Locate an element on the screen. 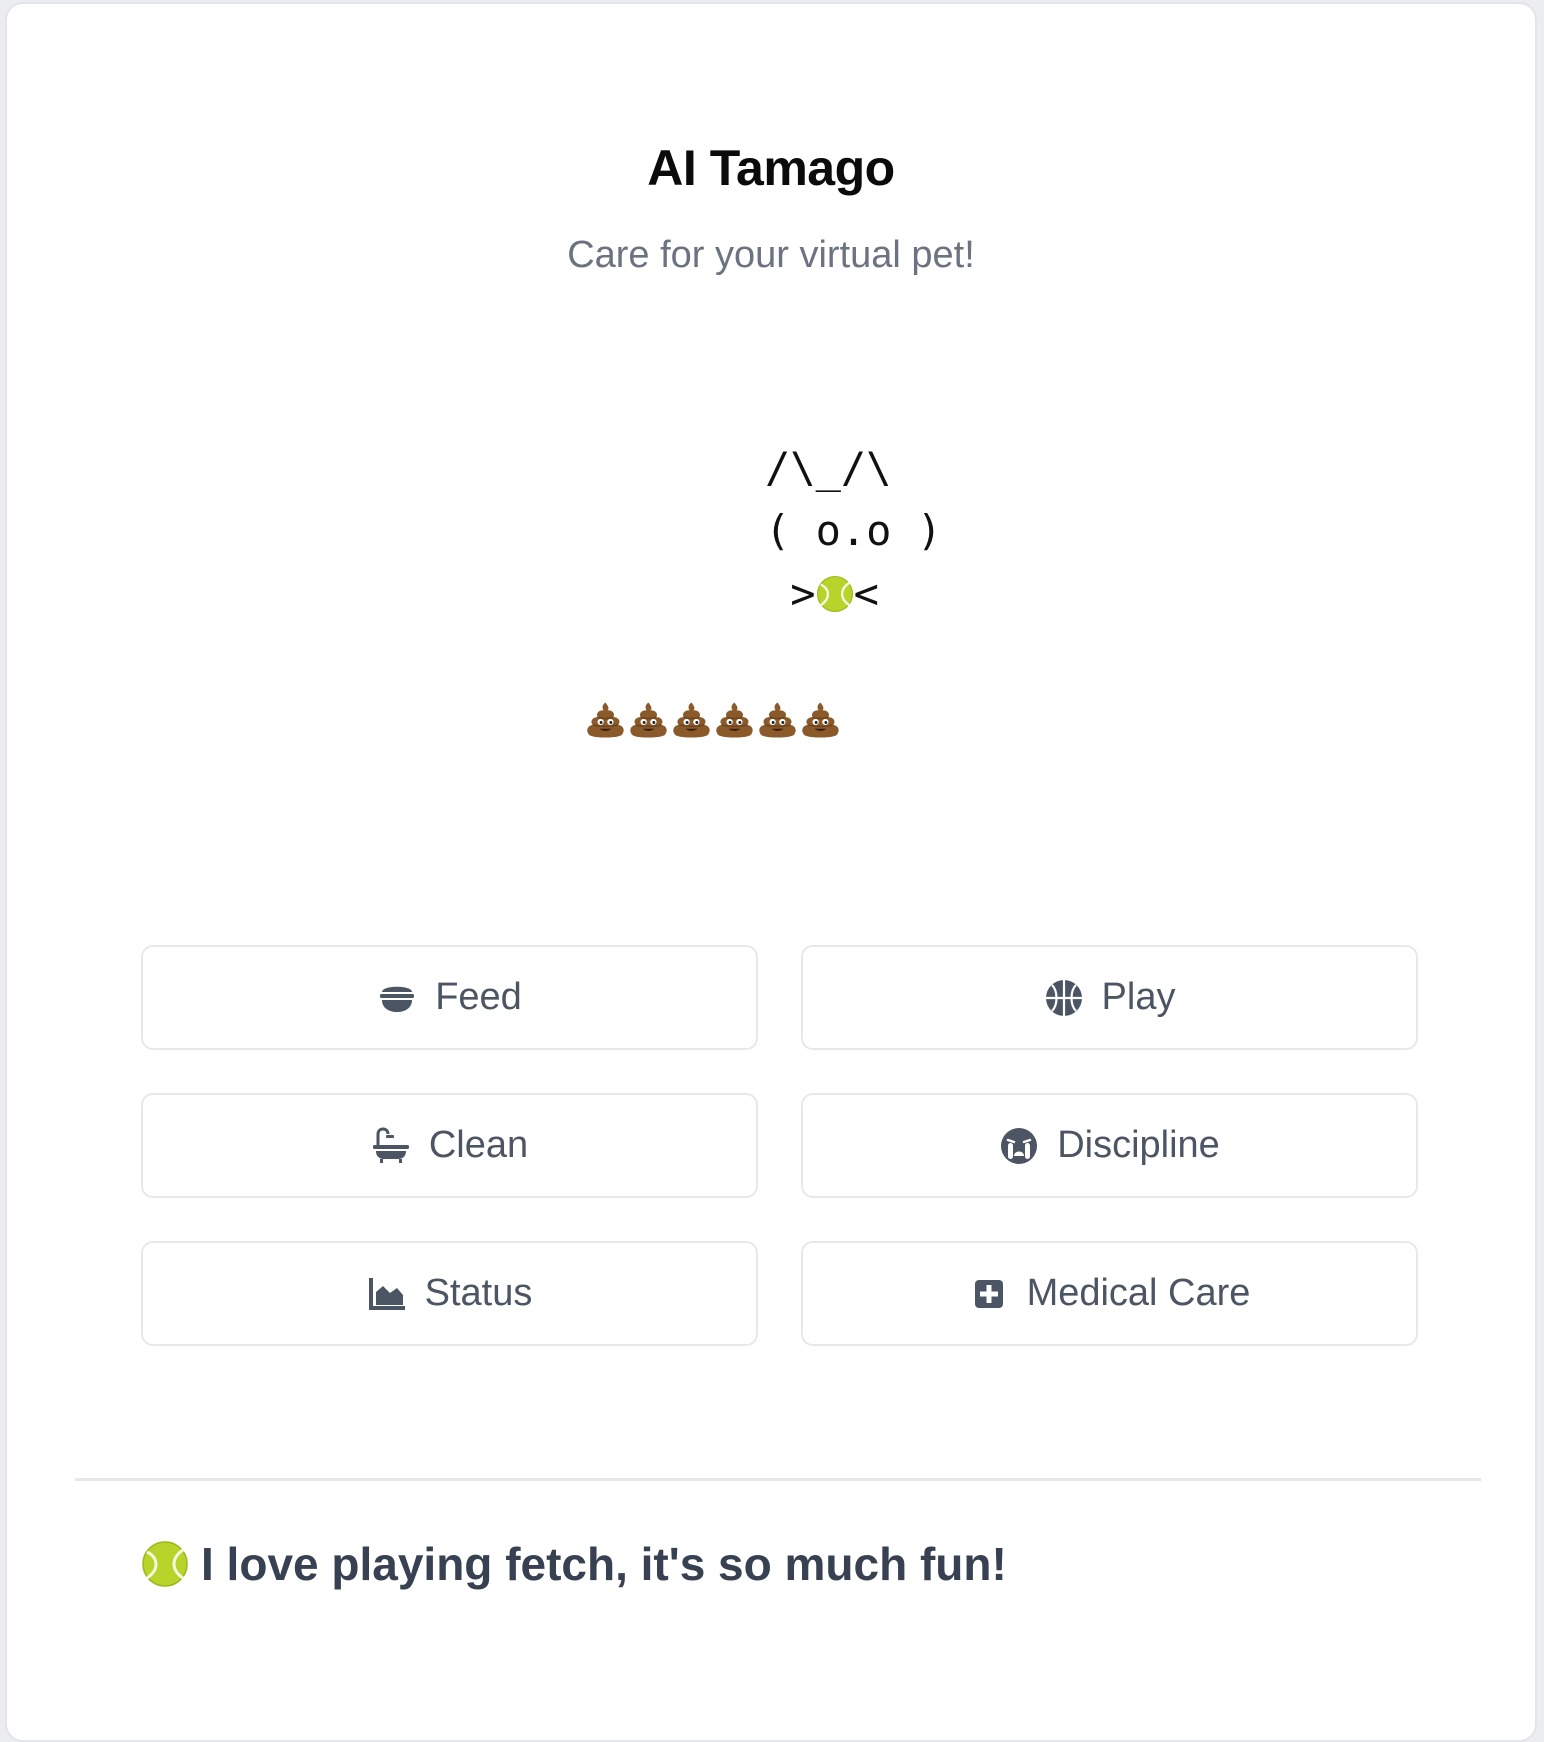 The image size is (1544, 1742). pet-message-text: I love playing fetch, it's so much fun! is located at coordinates (604, 1564).